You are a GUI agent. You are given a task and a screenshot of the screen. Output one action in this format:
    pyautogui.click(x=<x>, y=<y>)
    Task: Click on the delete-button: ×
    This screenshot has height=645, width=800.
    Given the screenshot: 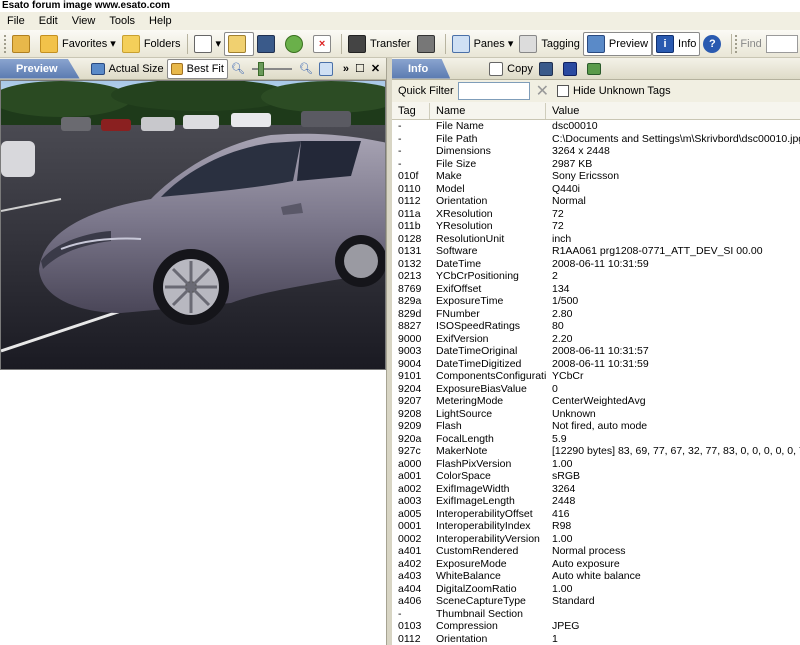 What is the action you would take?
    pyautogui.click(x=324, y=44)
    